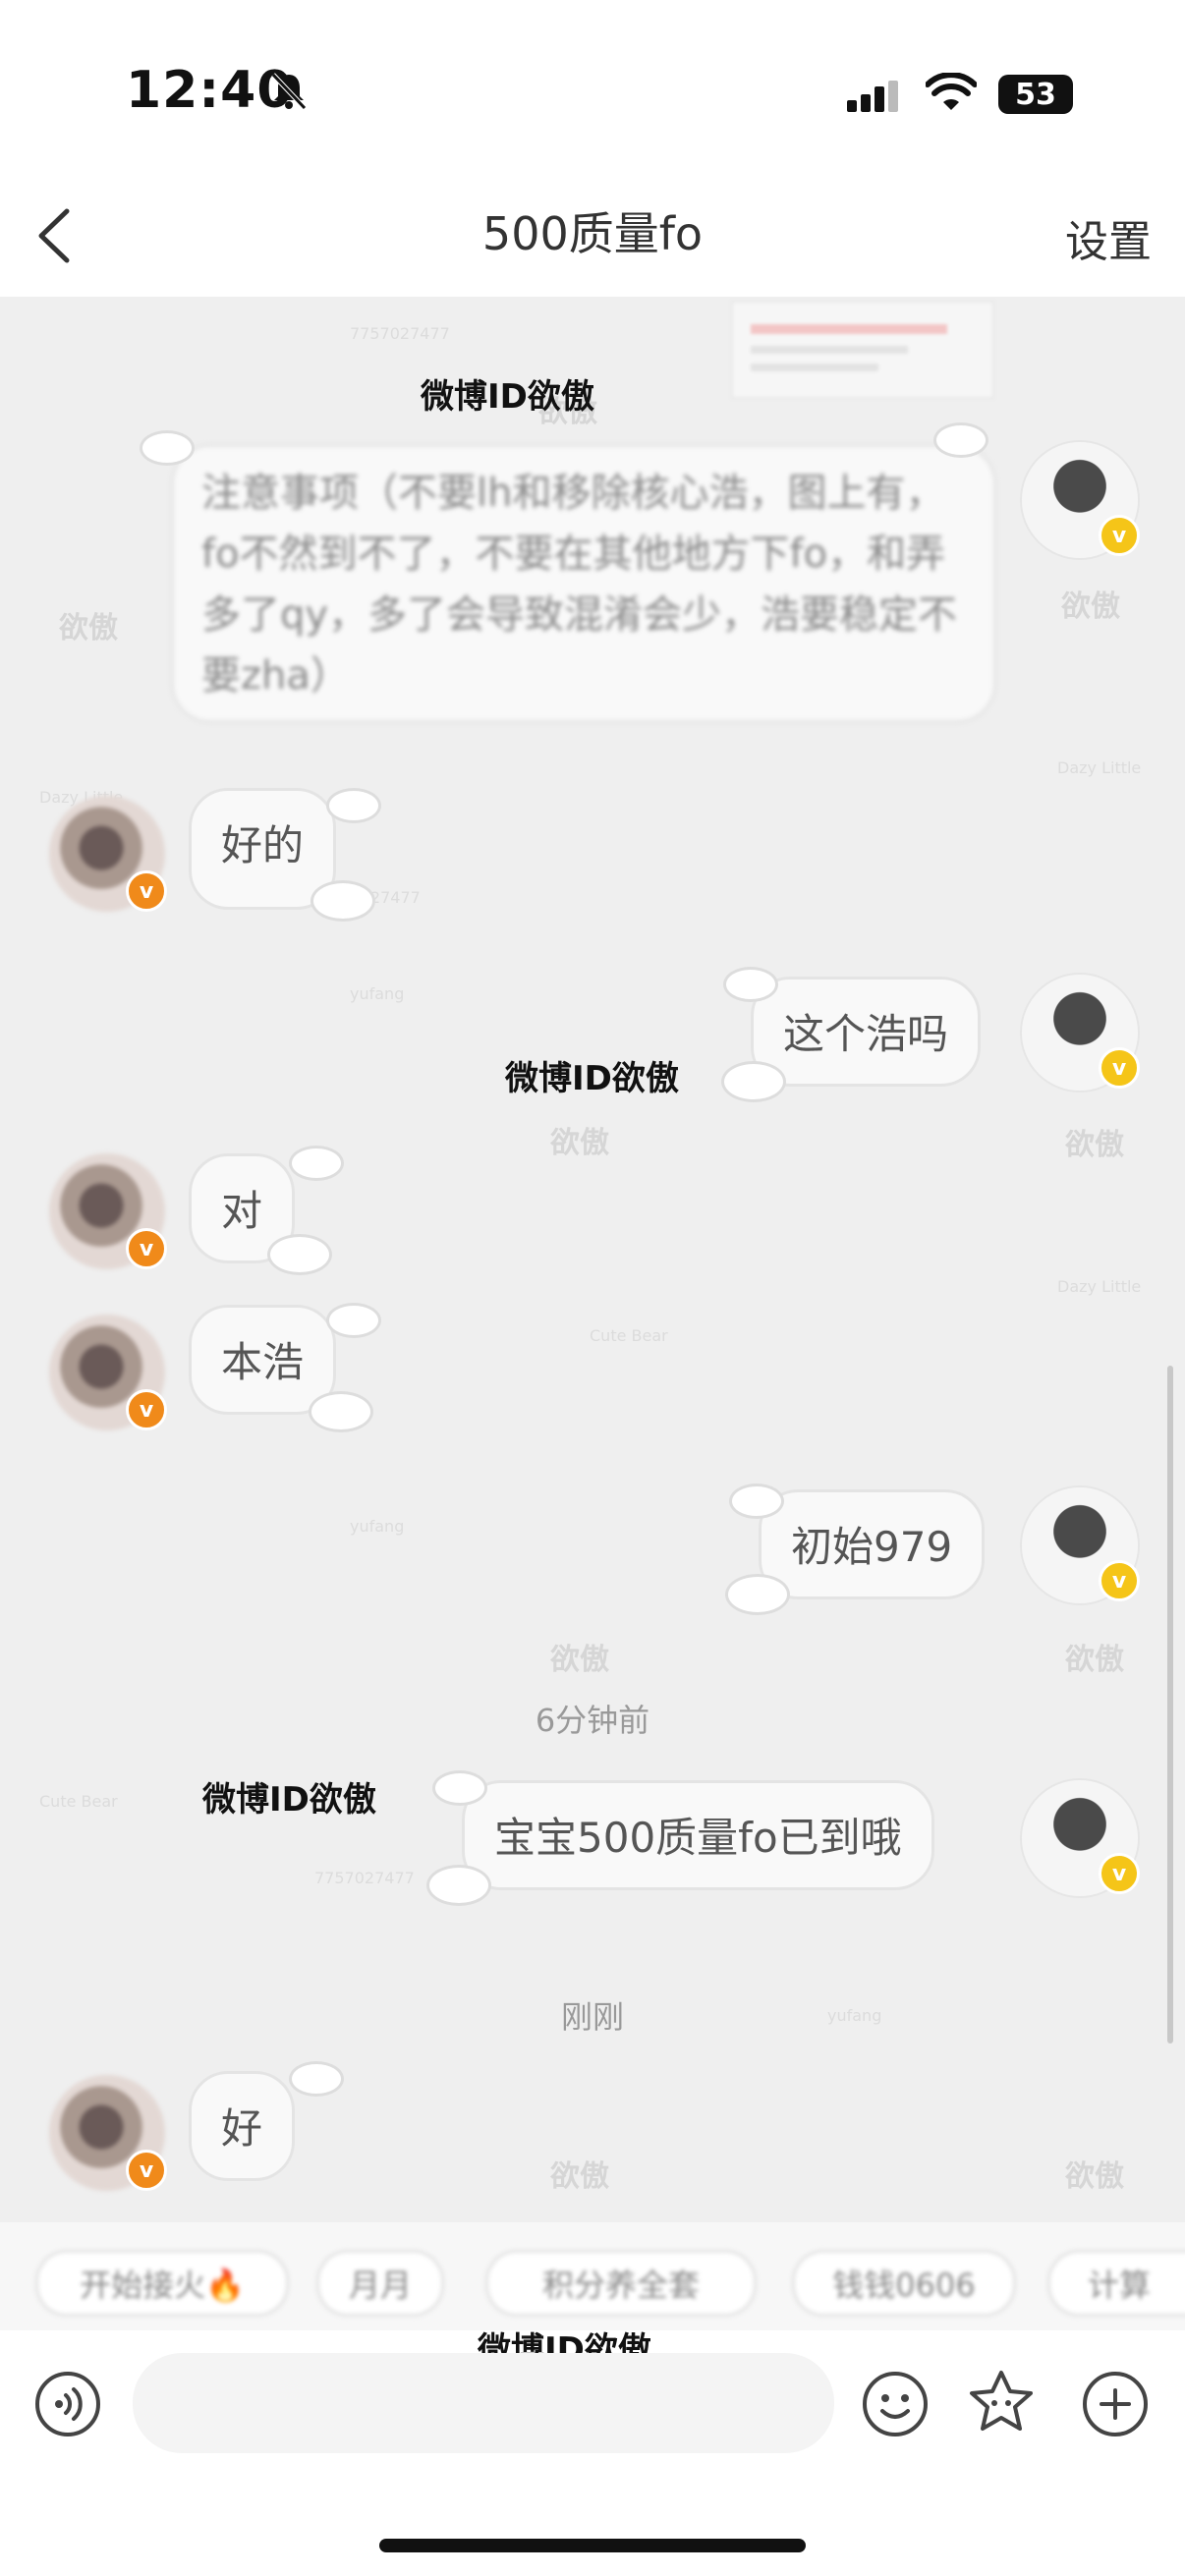 This screenshot has width=1185, height=2576. What do you see at coordinates (1108, 237) in the screenshot?
I see `settings-button: 设置` at bounding box center [1108, 237].